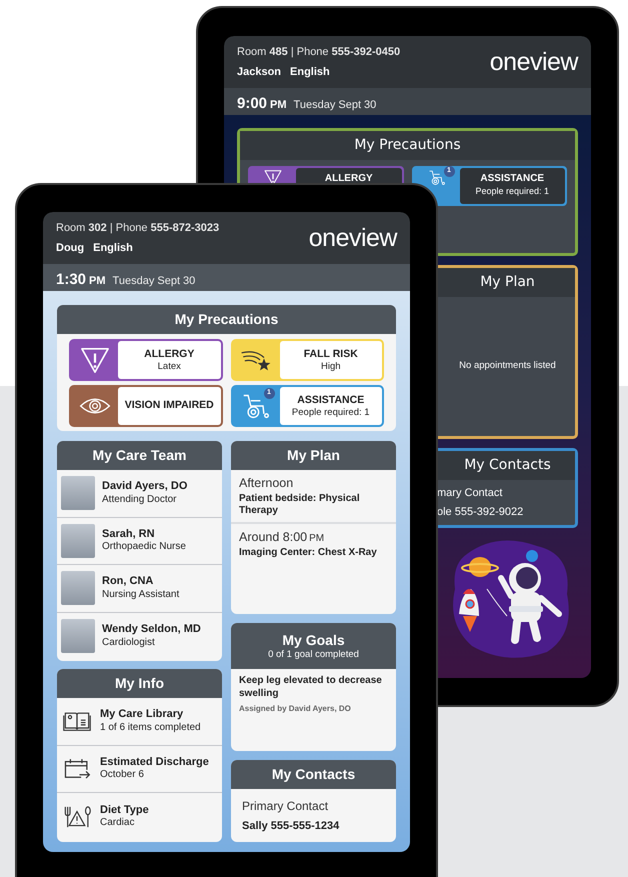 The height and width of the screenshot is (877, 628). I want to click on staff-role: Nursing Assistant, so click(141, 595).